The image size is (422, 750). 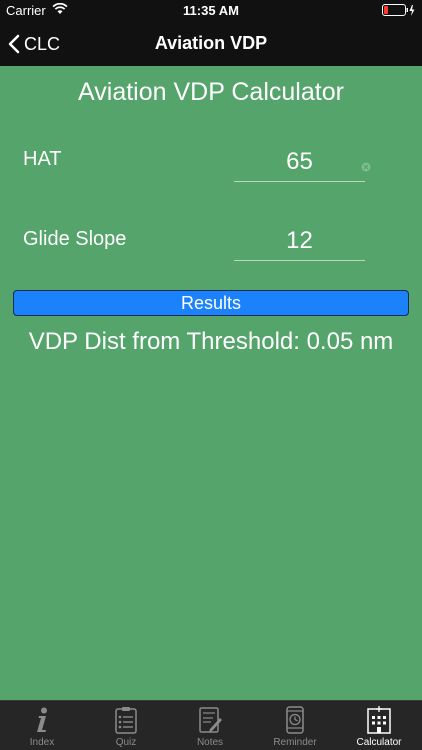 I want to click on hat-input, so click(x=299, y=162).